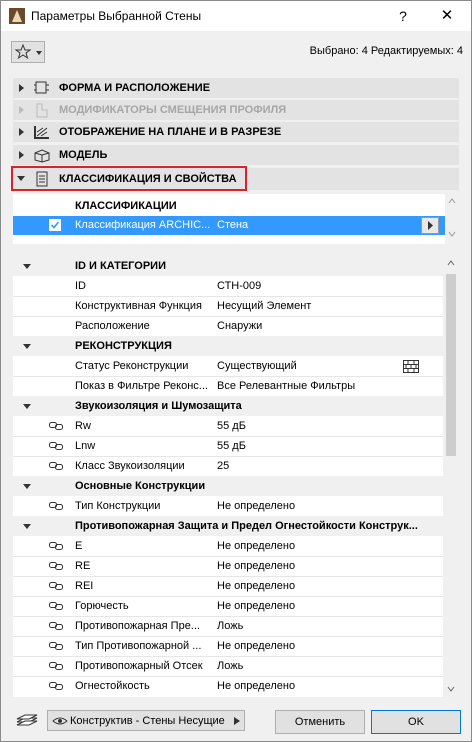 The height and width of the screenshot is (742, 472). I want to click on section-label: ФОРМА И РАСПОЛОЖЕНИЕ, so click(135, 88).